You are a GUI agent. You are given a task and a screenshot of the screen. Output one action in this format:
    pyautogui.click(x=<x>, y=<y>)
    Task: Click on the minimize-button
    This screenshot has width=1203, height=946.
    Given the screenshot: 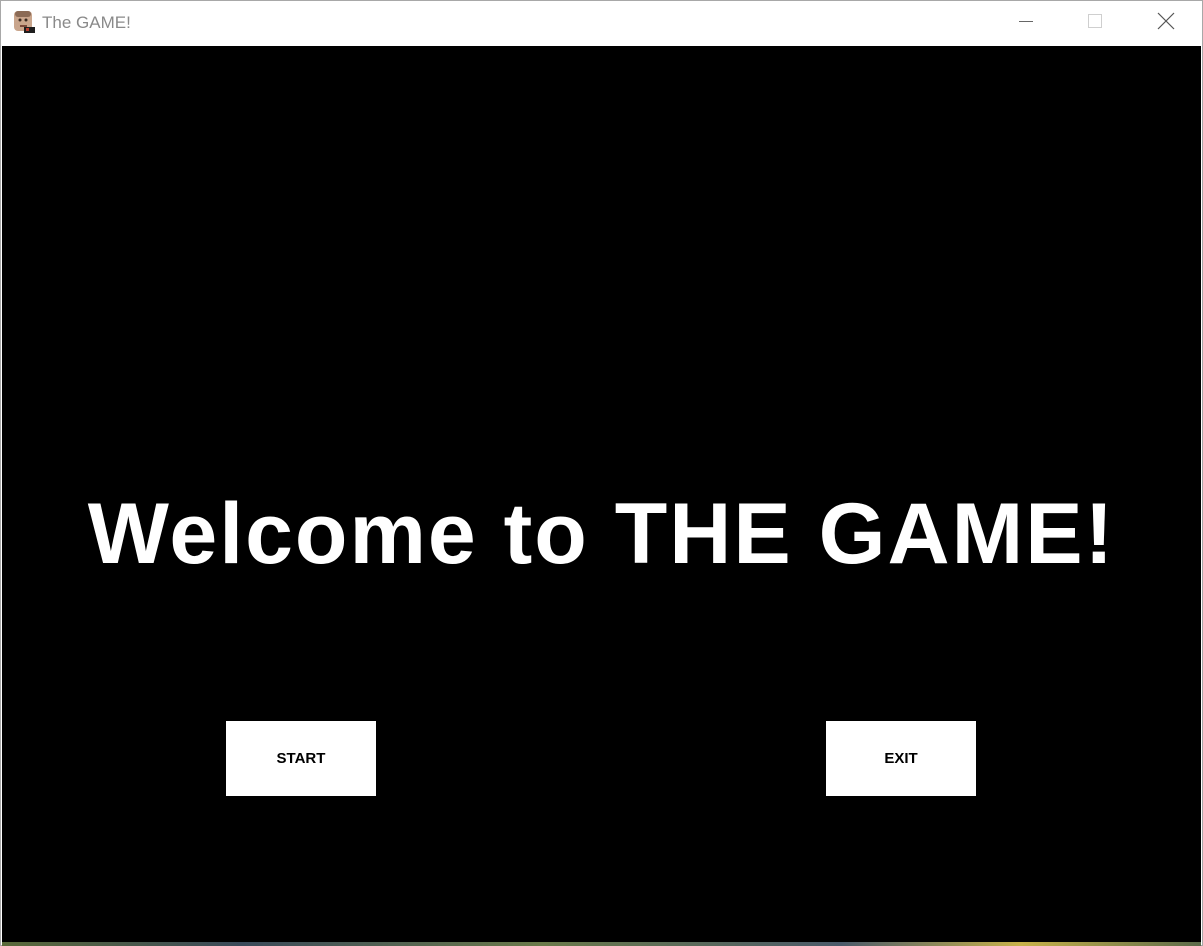 What is the action you would take?
    pyautogui.click(x=1026, y=23)
    